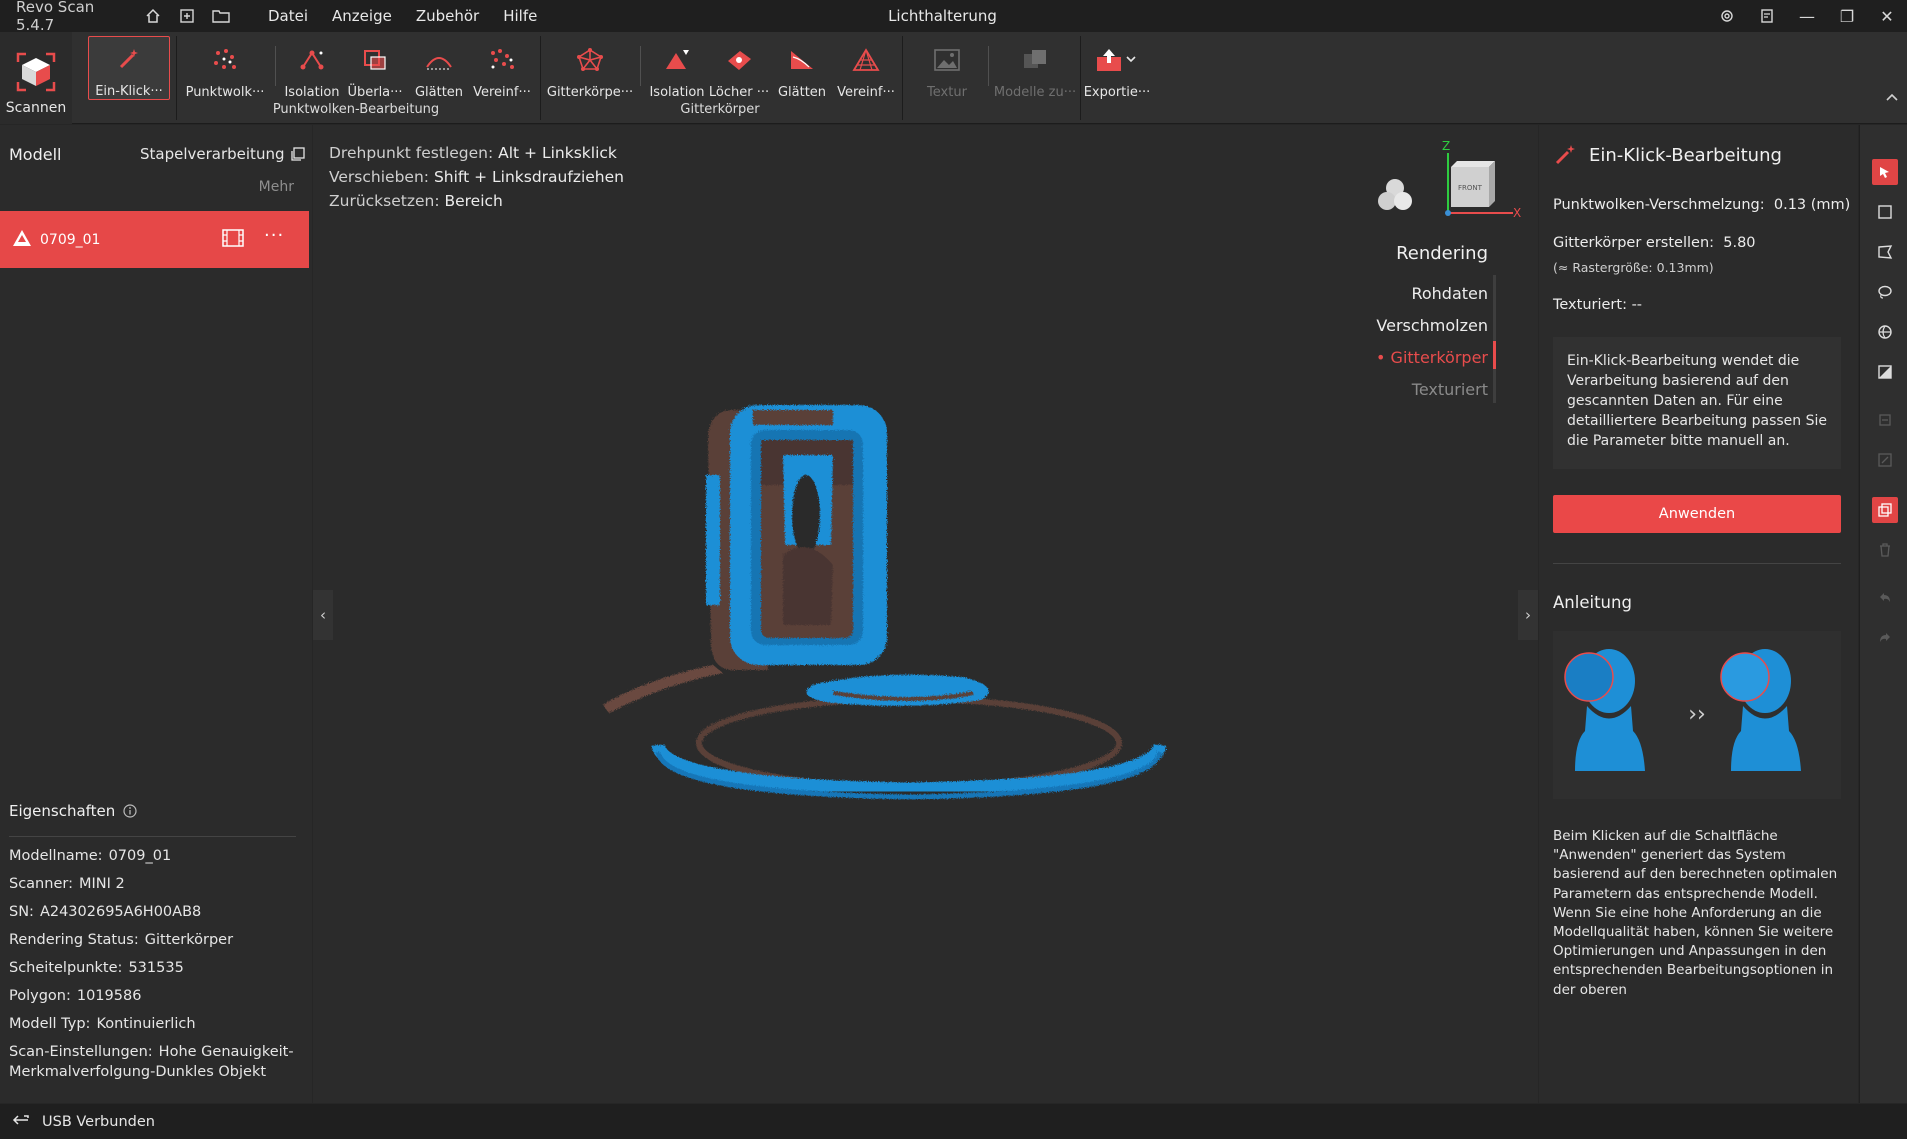  I want to click on restore-icon: ❐, so click(1847, 16).